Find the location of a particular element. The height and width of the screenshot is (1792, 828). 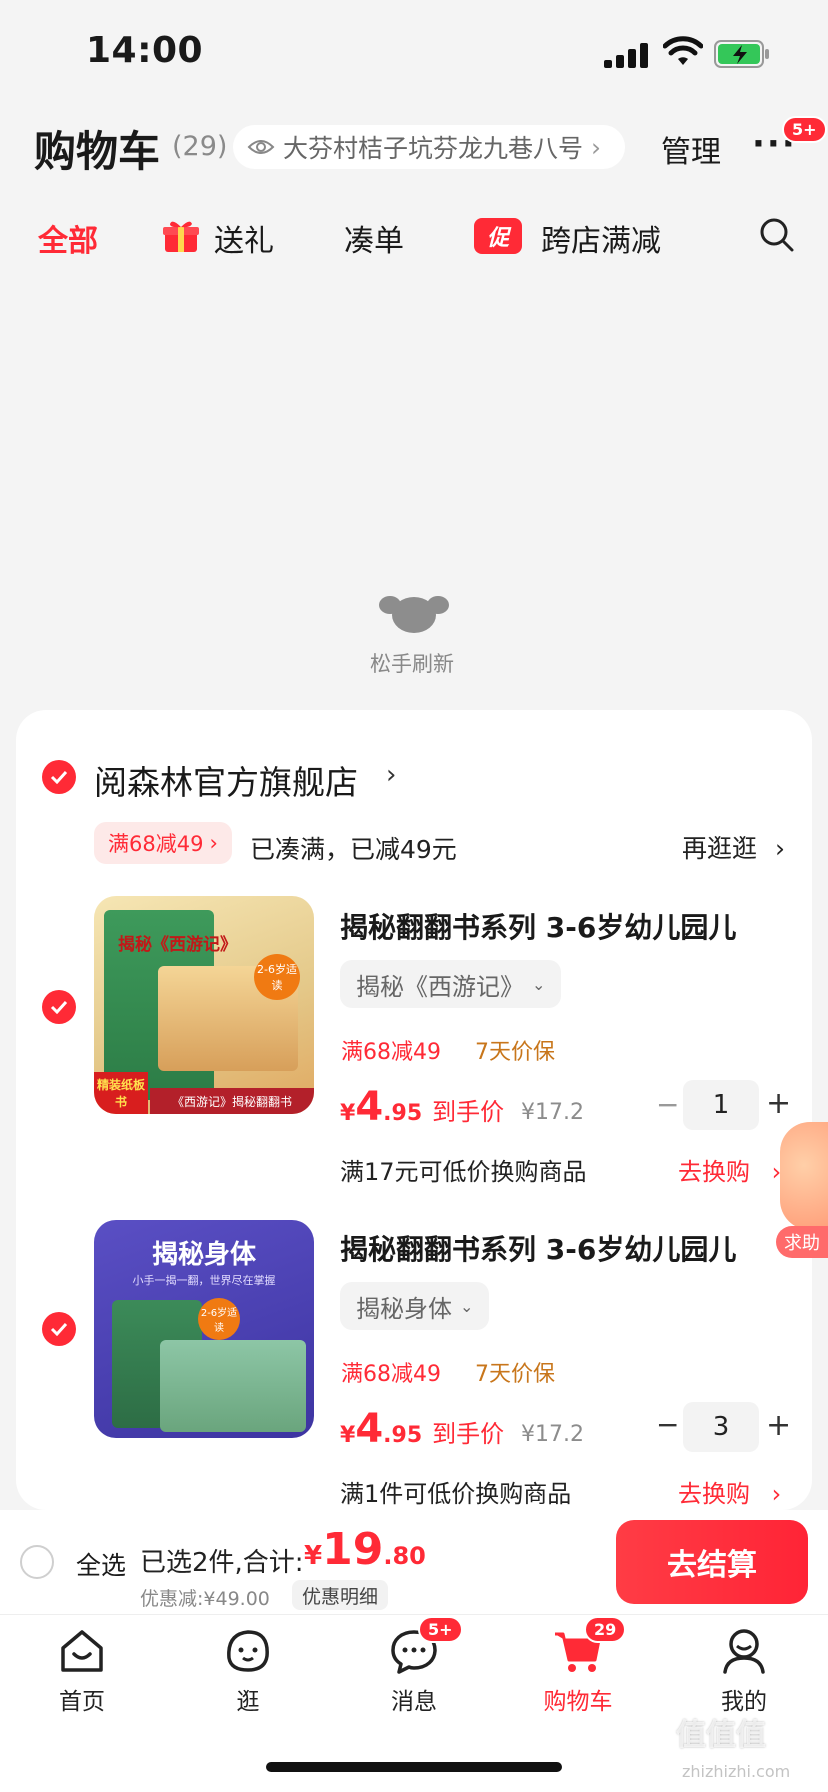

tab-messages-label: 消息 is located at coordinates (414, 1702).